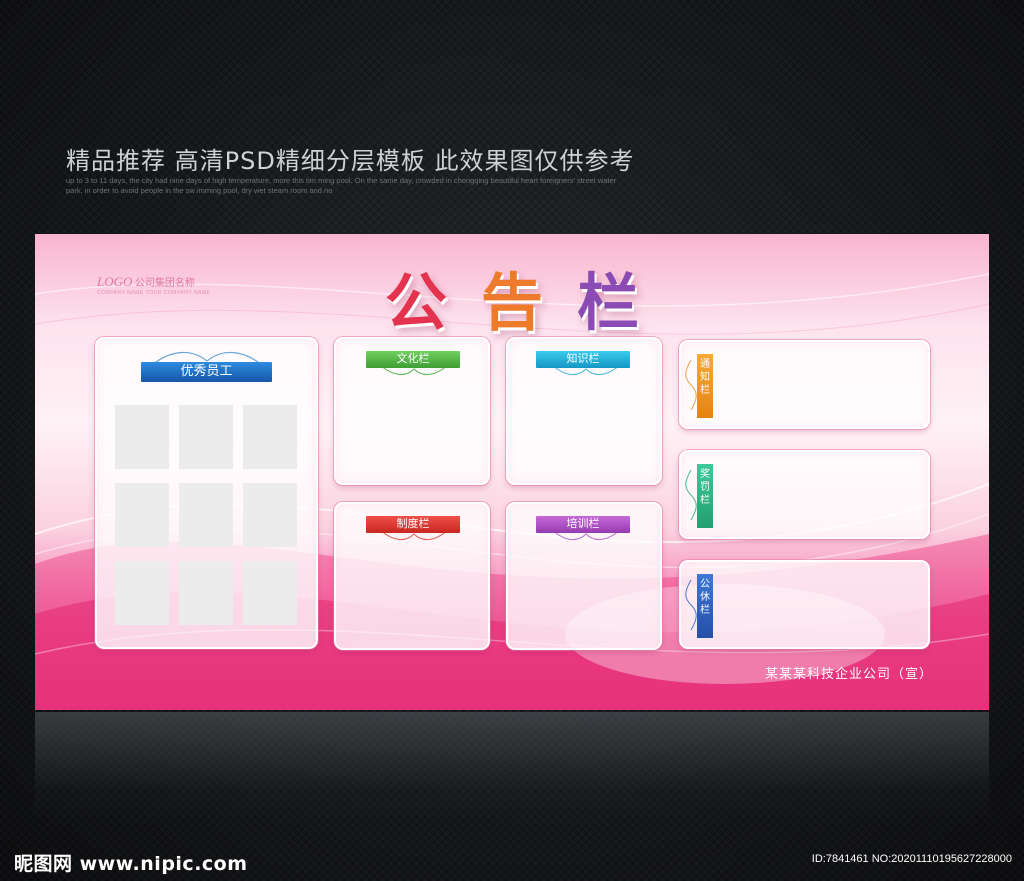  I want to click on tag-reward-penalty: 奖罚栏, so click(705, 496).